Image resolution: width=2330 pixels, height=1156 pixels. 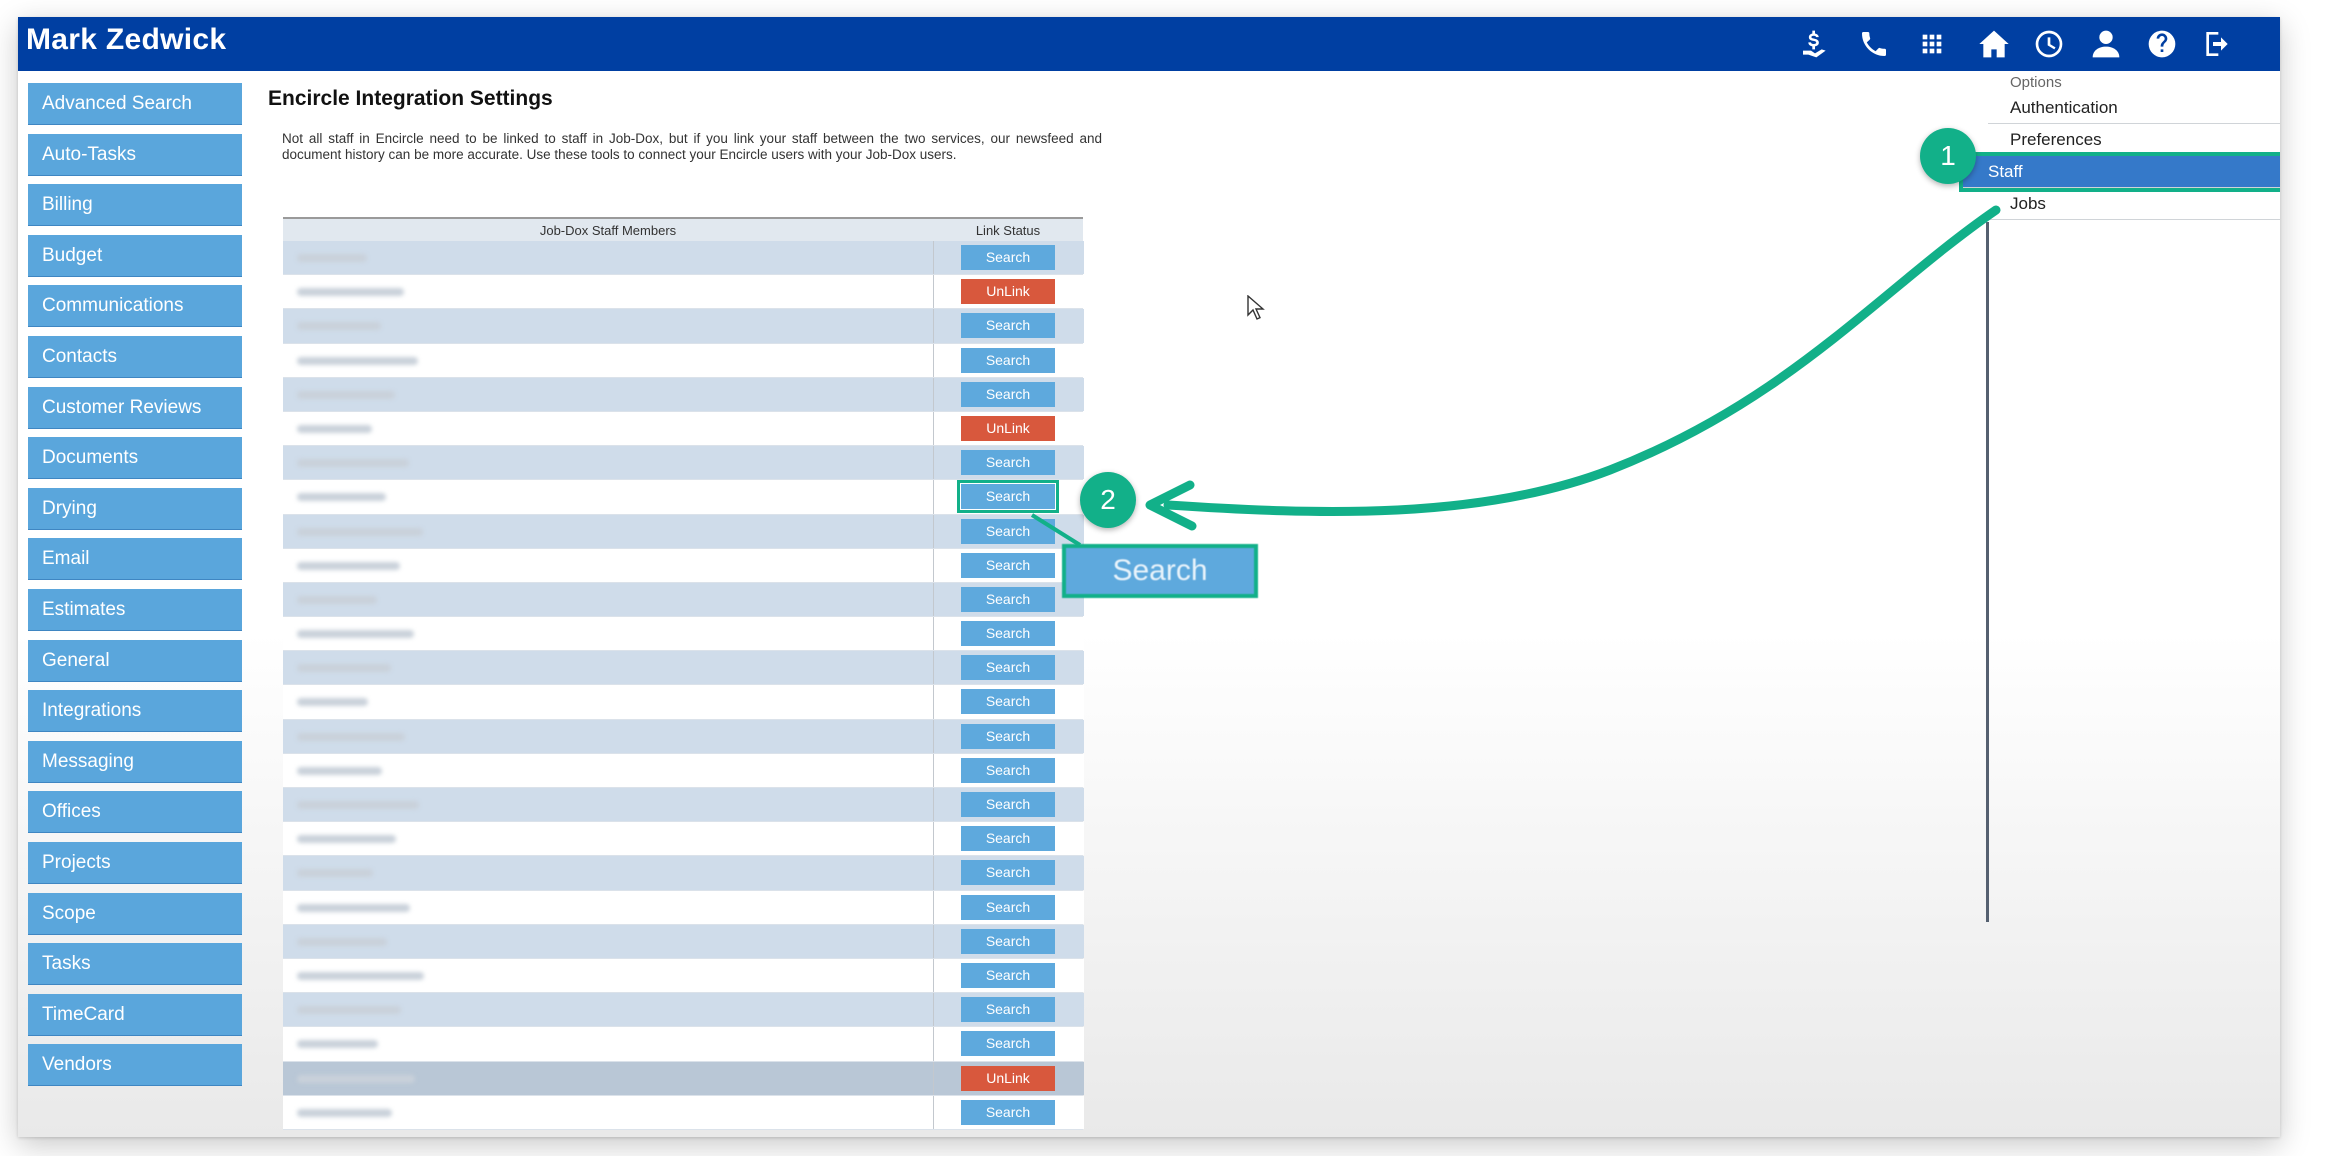 What do you see at coordinates (1108, 500) in the screenshot?
I see `step-badge-2: 2` at bounding box center [1108, 500].